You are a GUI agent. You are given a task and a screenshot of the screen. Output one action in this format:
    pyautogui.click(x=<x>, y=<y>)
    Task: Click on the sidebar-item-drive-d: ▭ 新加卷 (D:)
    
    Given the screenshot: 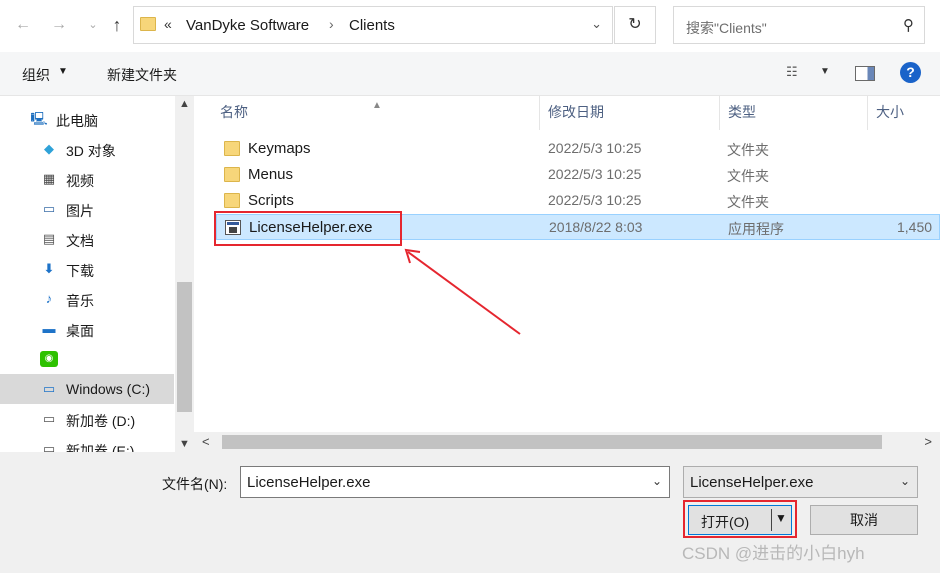 What is the action you would take?
    pyautogui.click(x=87, y=419)
    